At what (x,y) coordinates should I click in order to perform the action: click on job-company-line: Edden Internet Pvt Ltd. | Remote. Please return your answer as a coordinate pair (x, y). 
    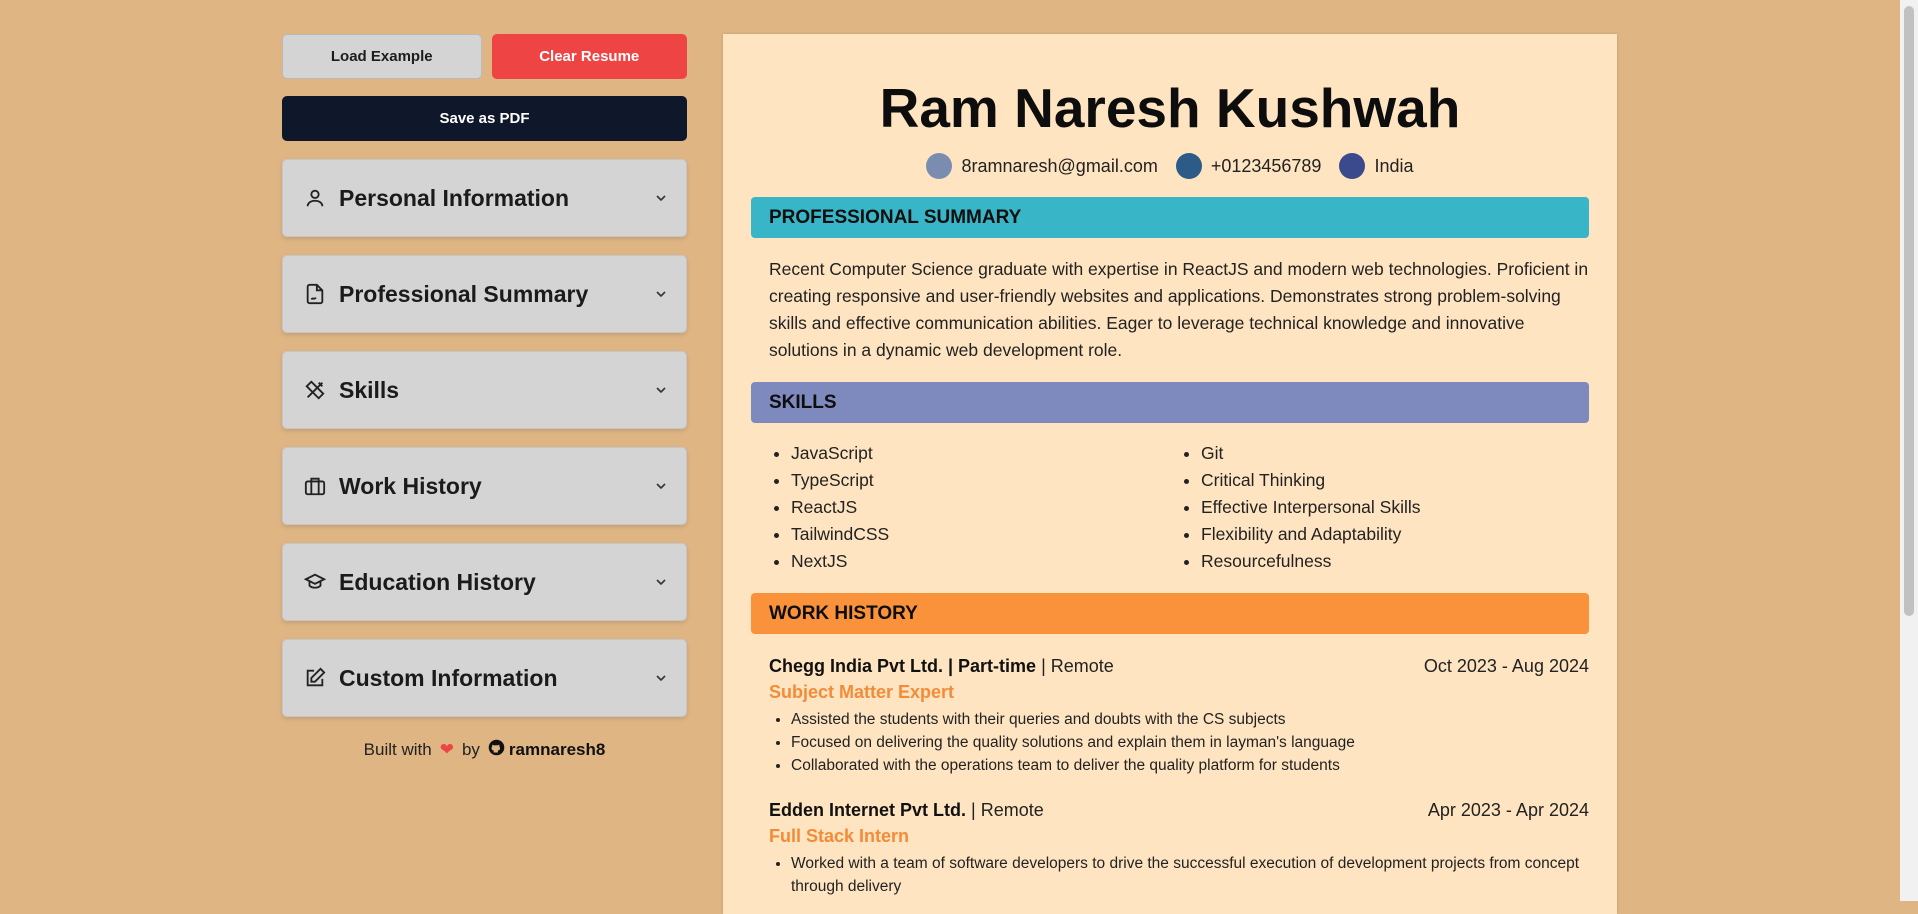
    Looking at the image, I should click on (906, 810).